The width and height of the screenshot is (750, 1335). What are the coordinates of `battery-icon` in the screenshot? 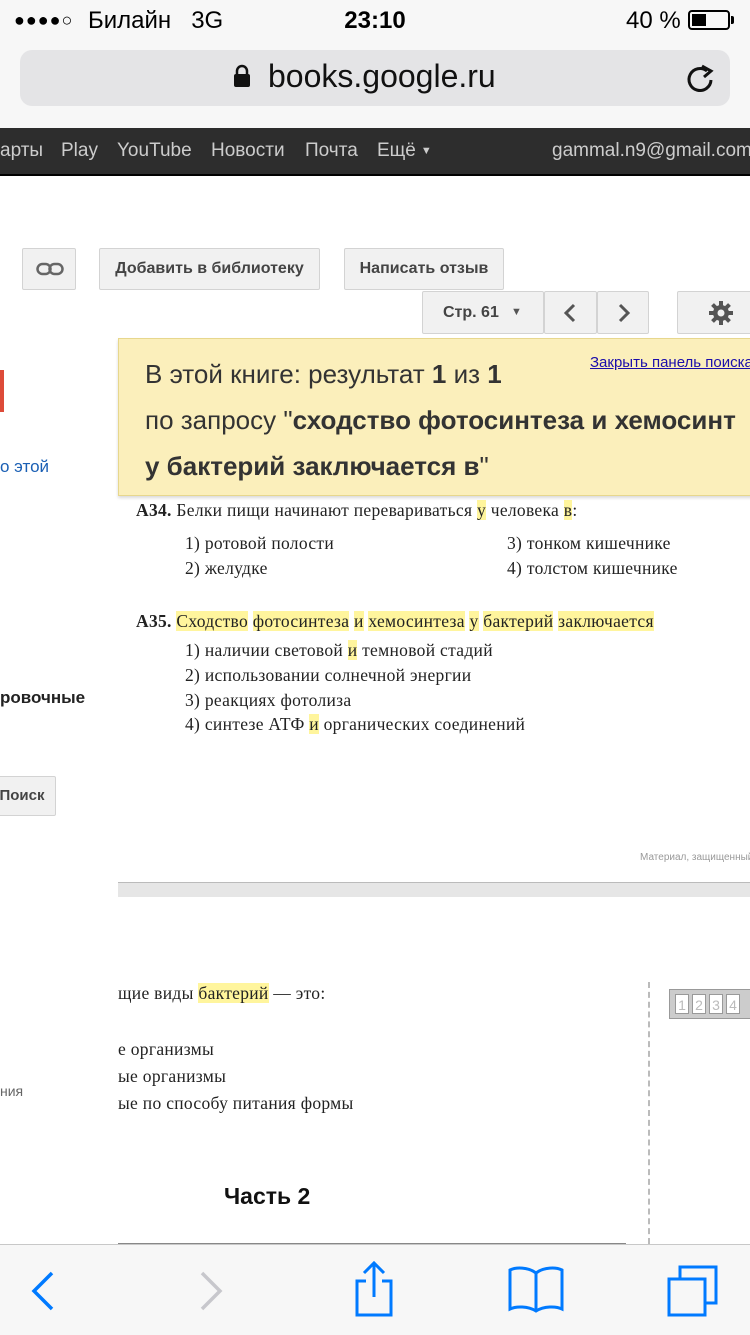 It's located at (709, 20).